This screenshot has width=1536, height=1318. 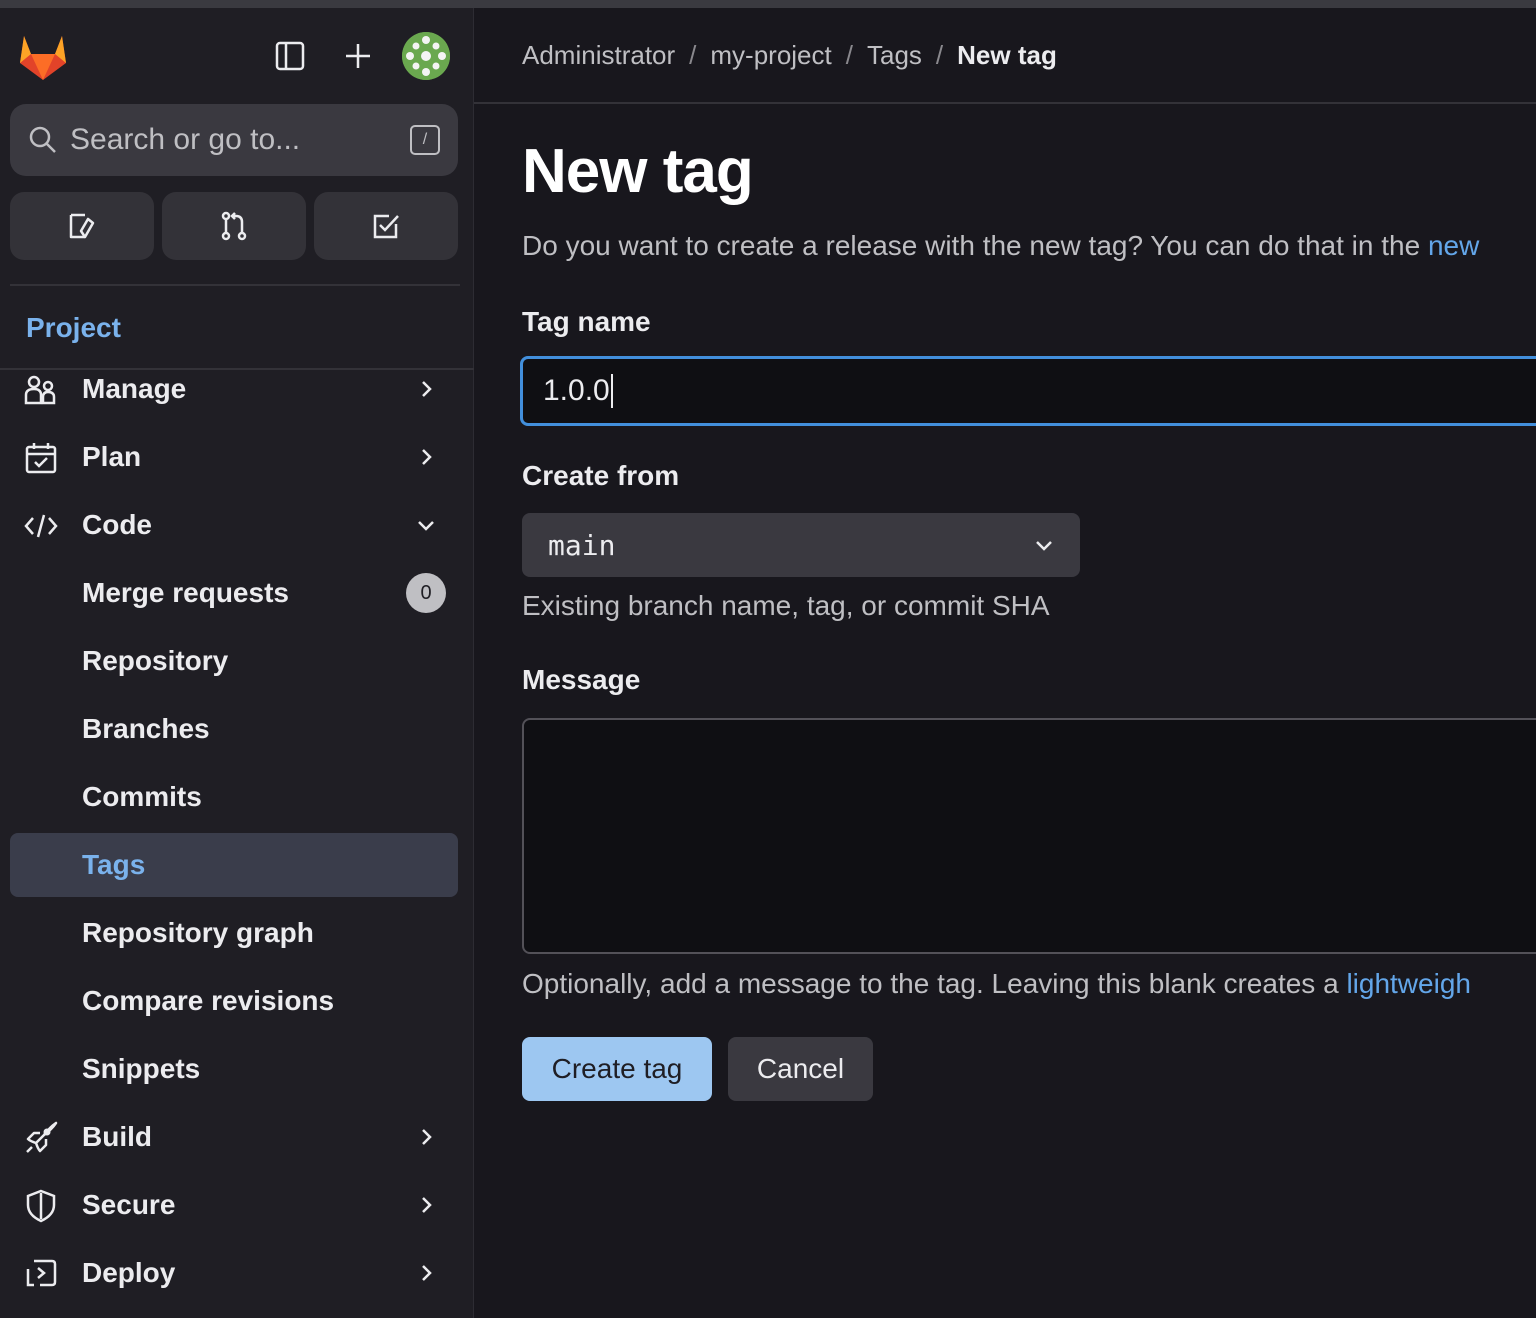 I want to click on sidebar-item-label: Plan, so click(x=112, y=456).